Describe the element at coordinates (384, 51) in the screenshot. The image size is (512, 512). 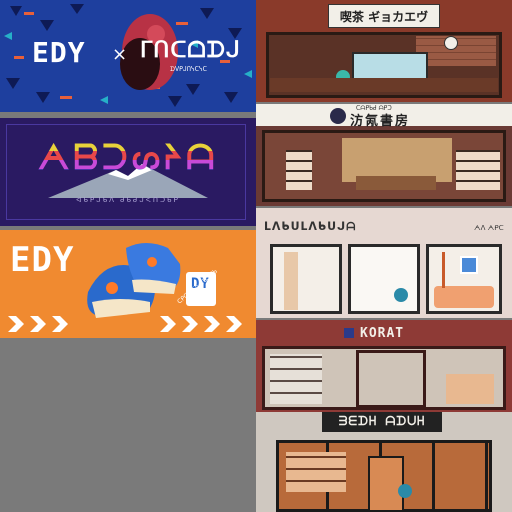
I see `cafe-storefront: 喫茶 ギョカエヴ` at that location.